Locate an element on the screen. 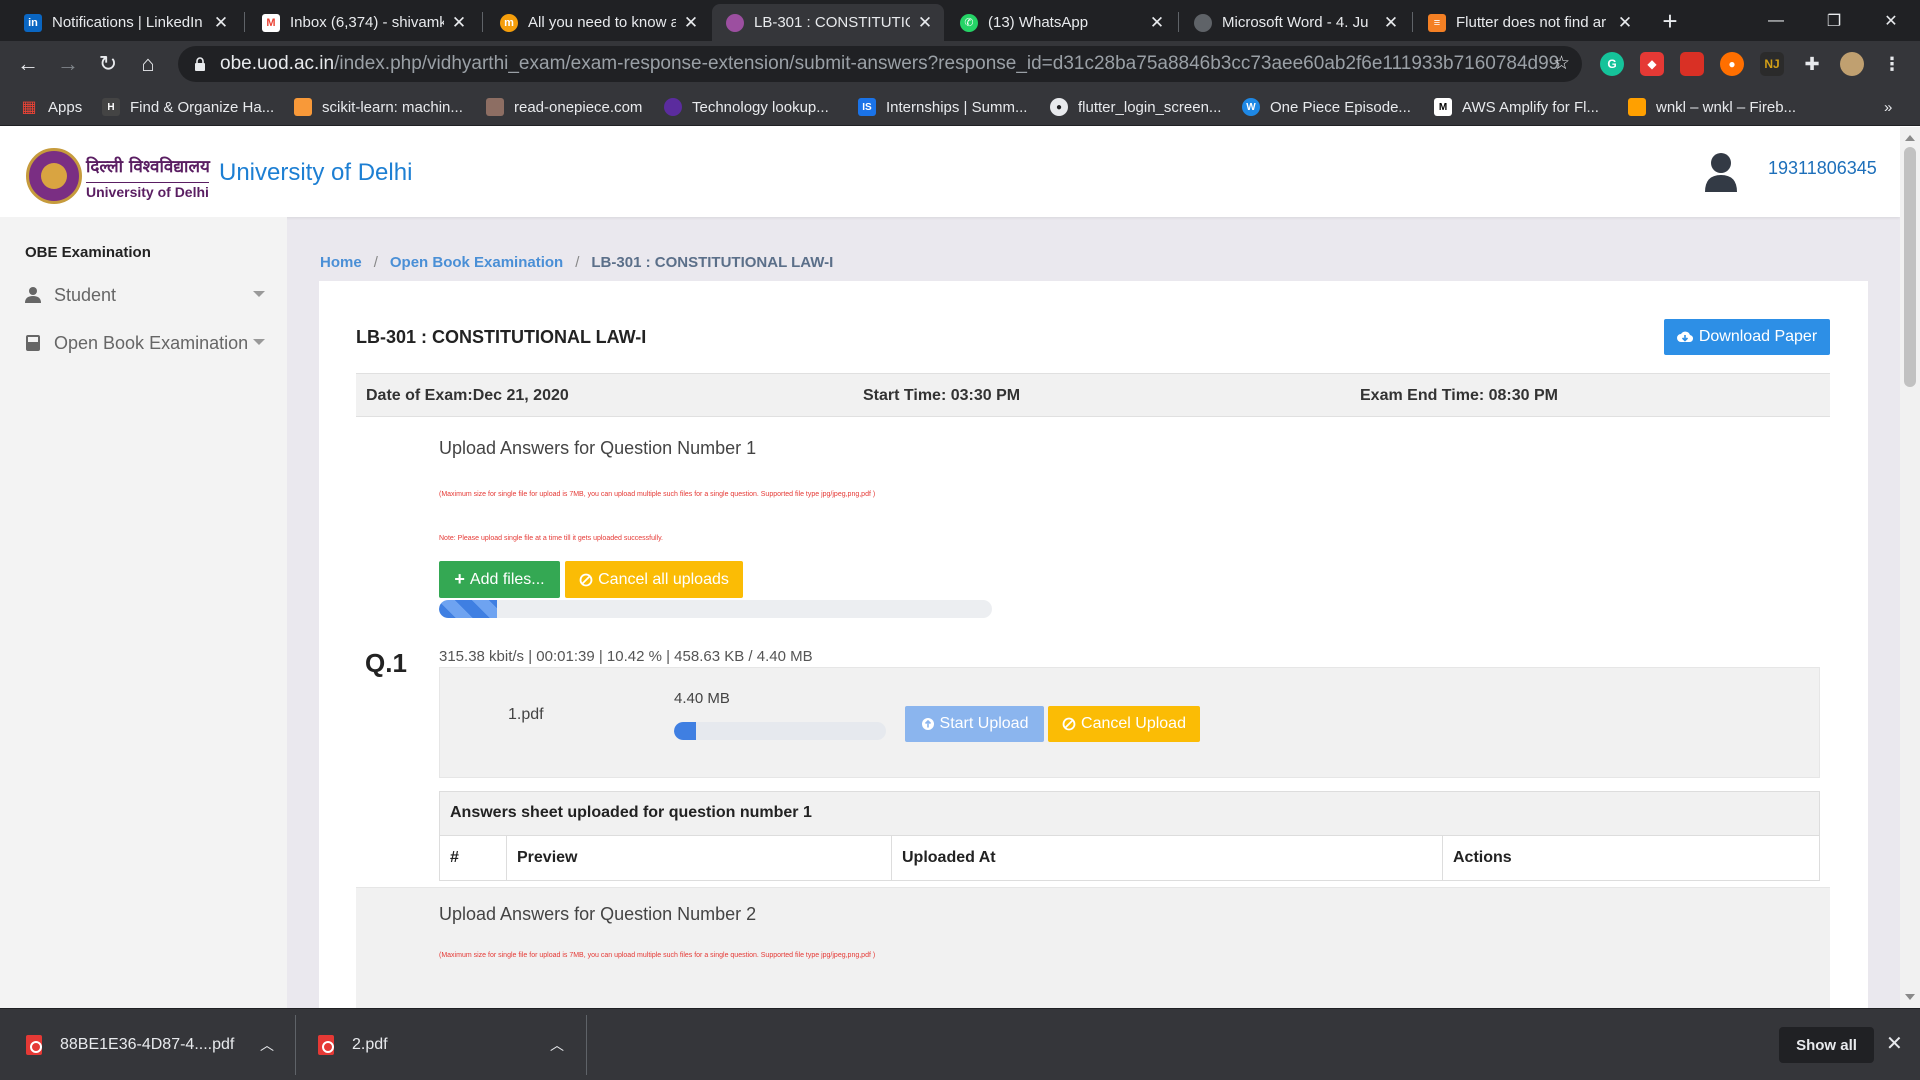 The image size is (1920, 1080). overall-progress-bar is located at coordinates (715, 609).